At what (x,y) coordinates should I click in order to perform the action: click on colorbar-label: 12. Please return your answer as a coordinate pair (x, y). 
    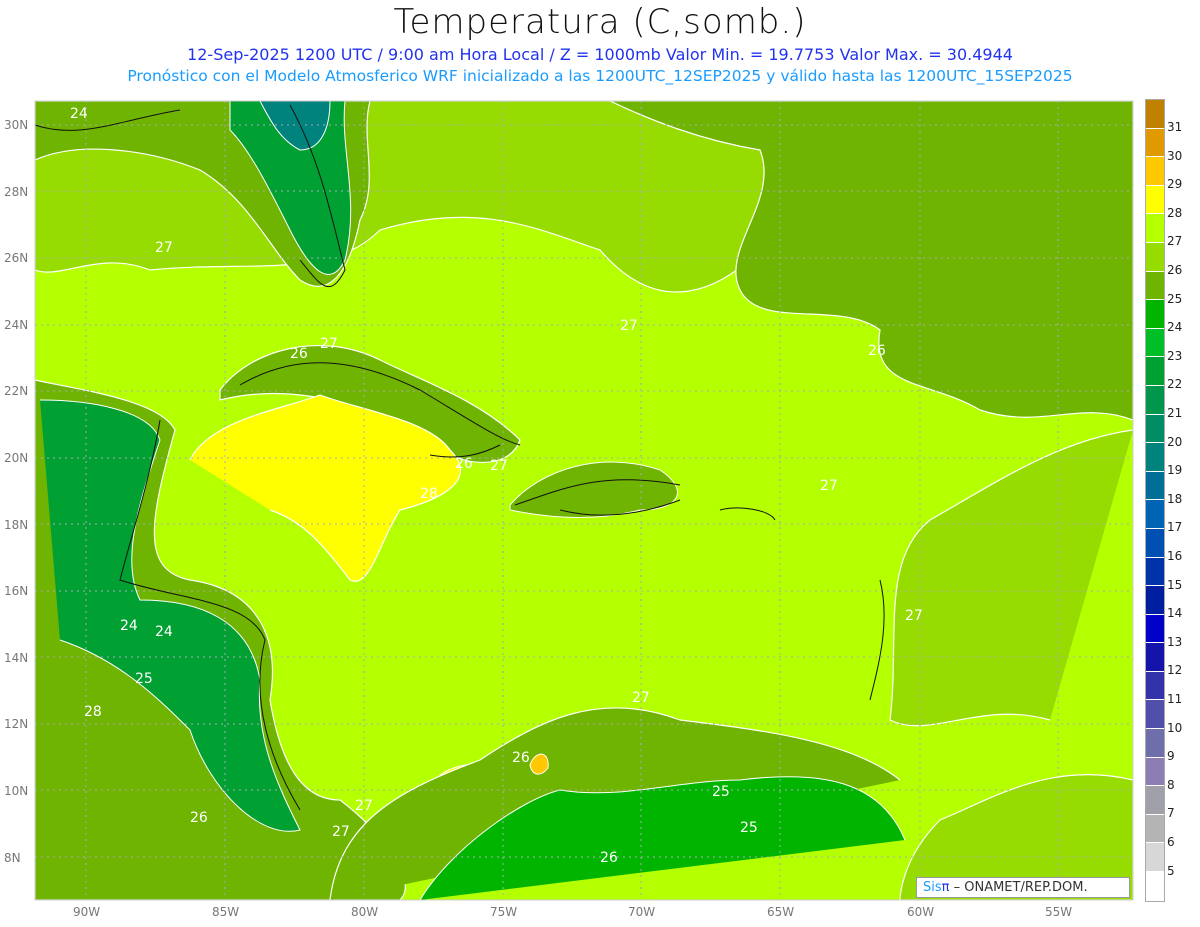
    Looking at the image, I should click on (1175, 670).